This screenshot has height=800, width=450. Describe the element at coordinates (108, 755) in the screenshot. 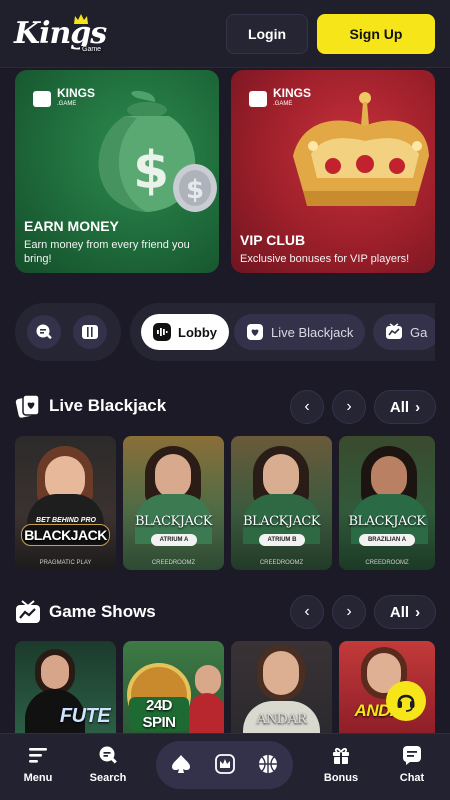

I see `search-icon` at that location.